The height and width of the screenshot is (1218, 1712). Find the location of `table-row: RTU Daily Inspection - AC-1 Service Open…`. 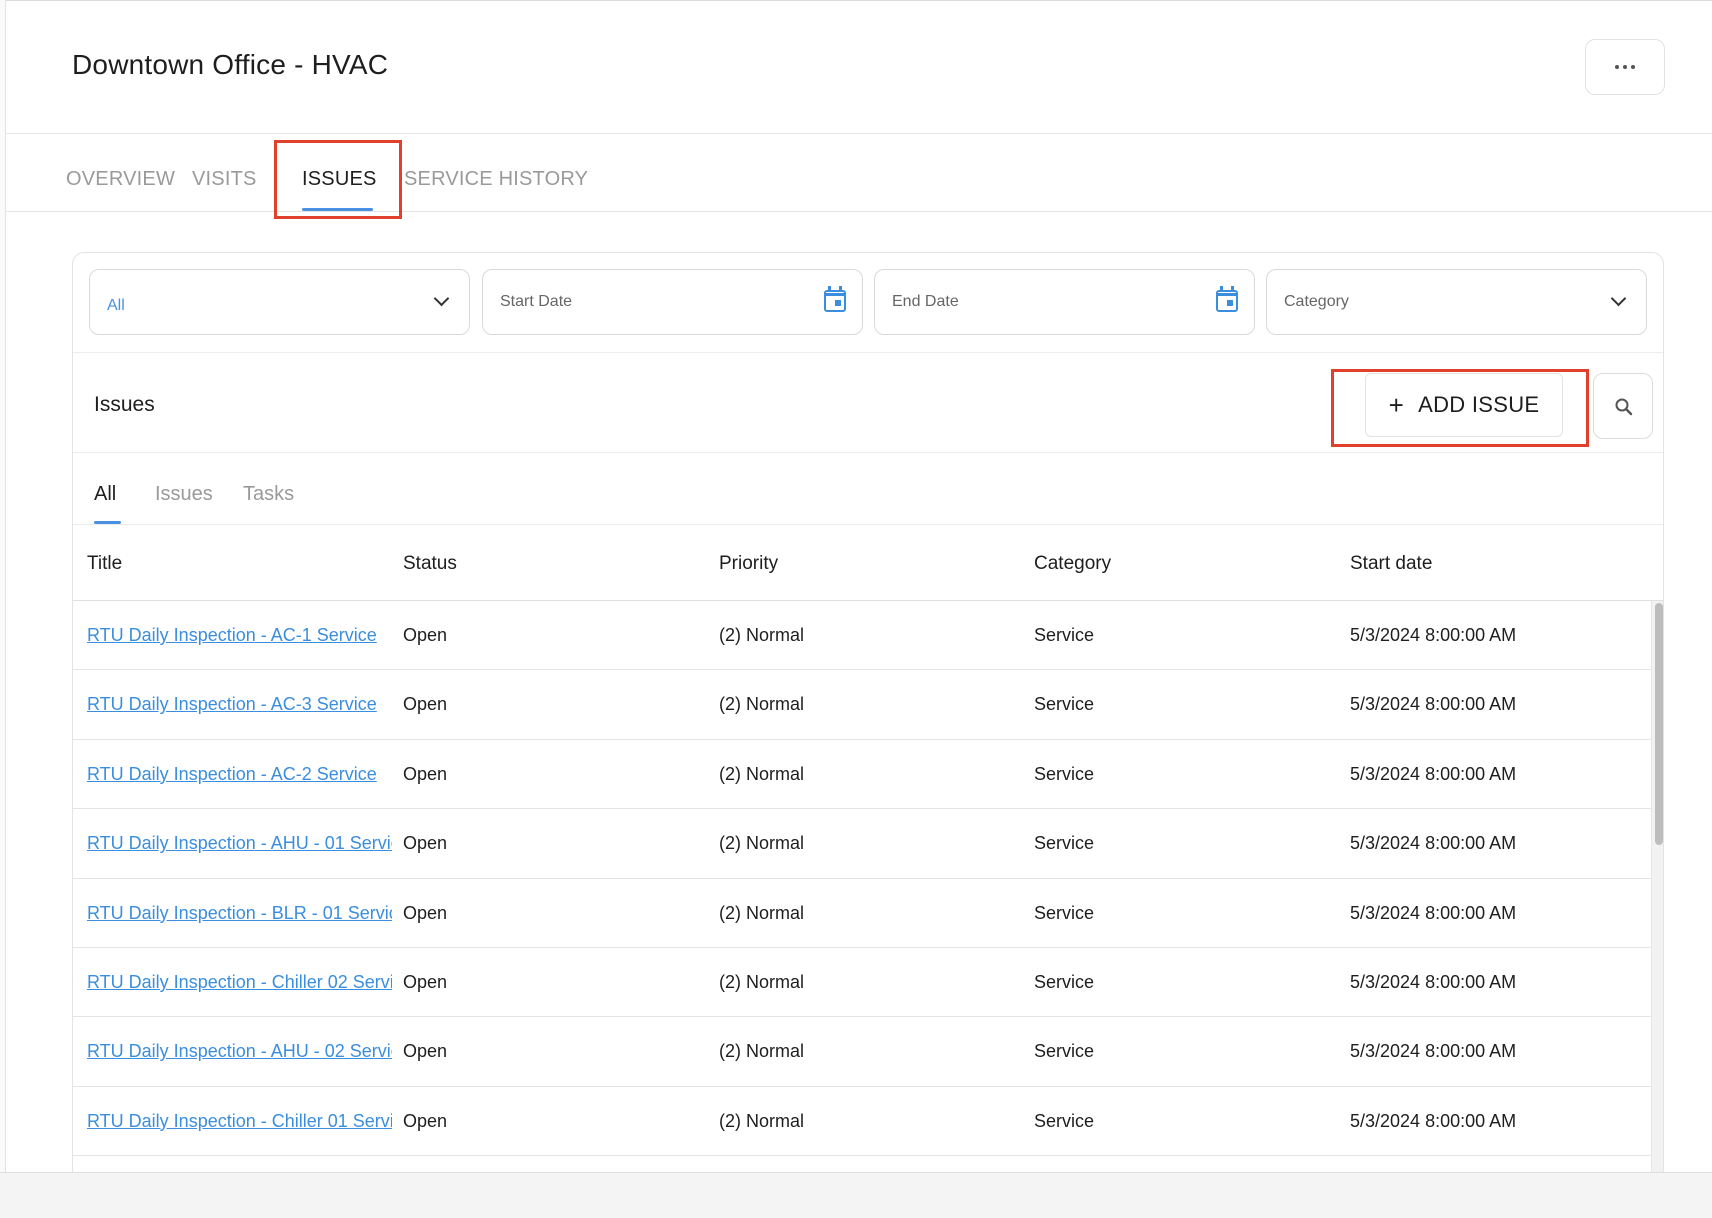

table-row: RTU Daily Inspection - AC-1 Service Open… is located at coordinates (862, 636).